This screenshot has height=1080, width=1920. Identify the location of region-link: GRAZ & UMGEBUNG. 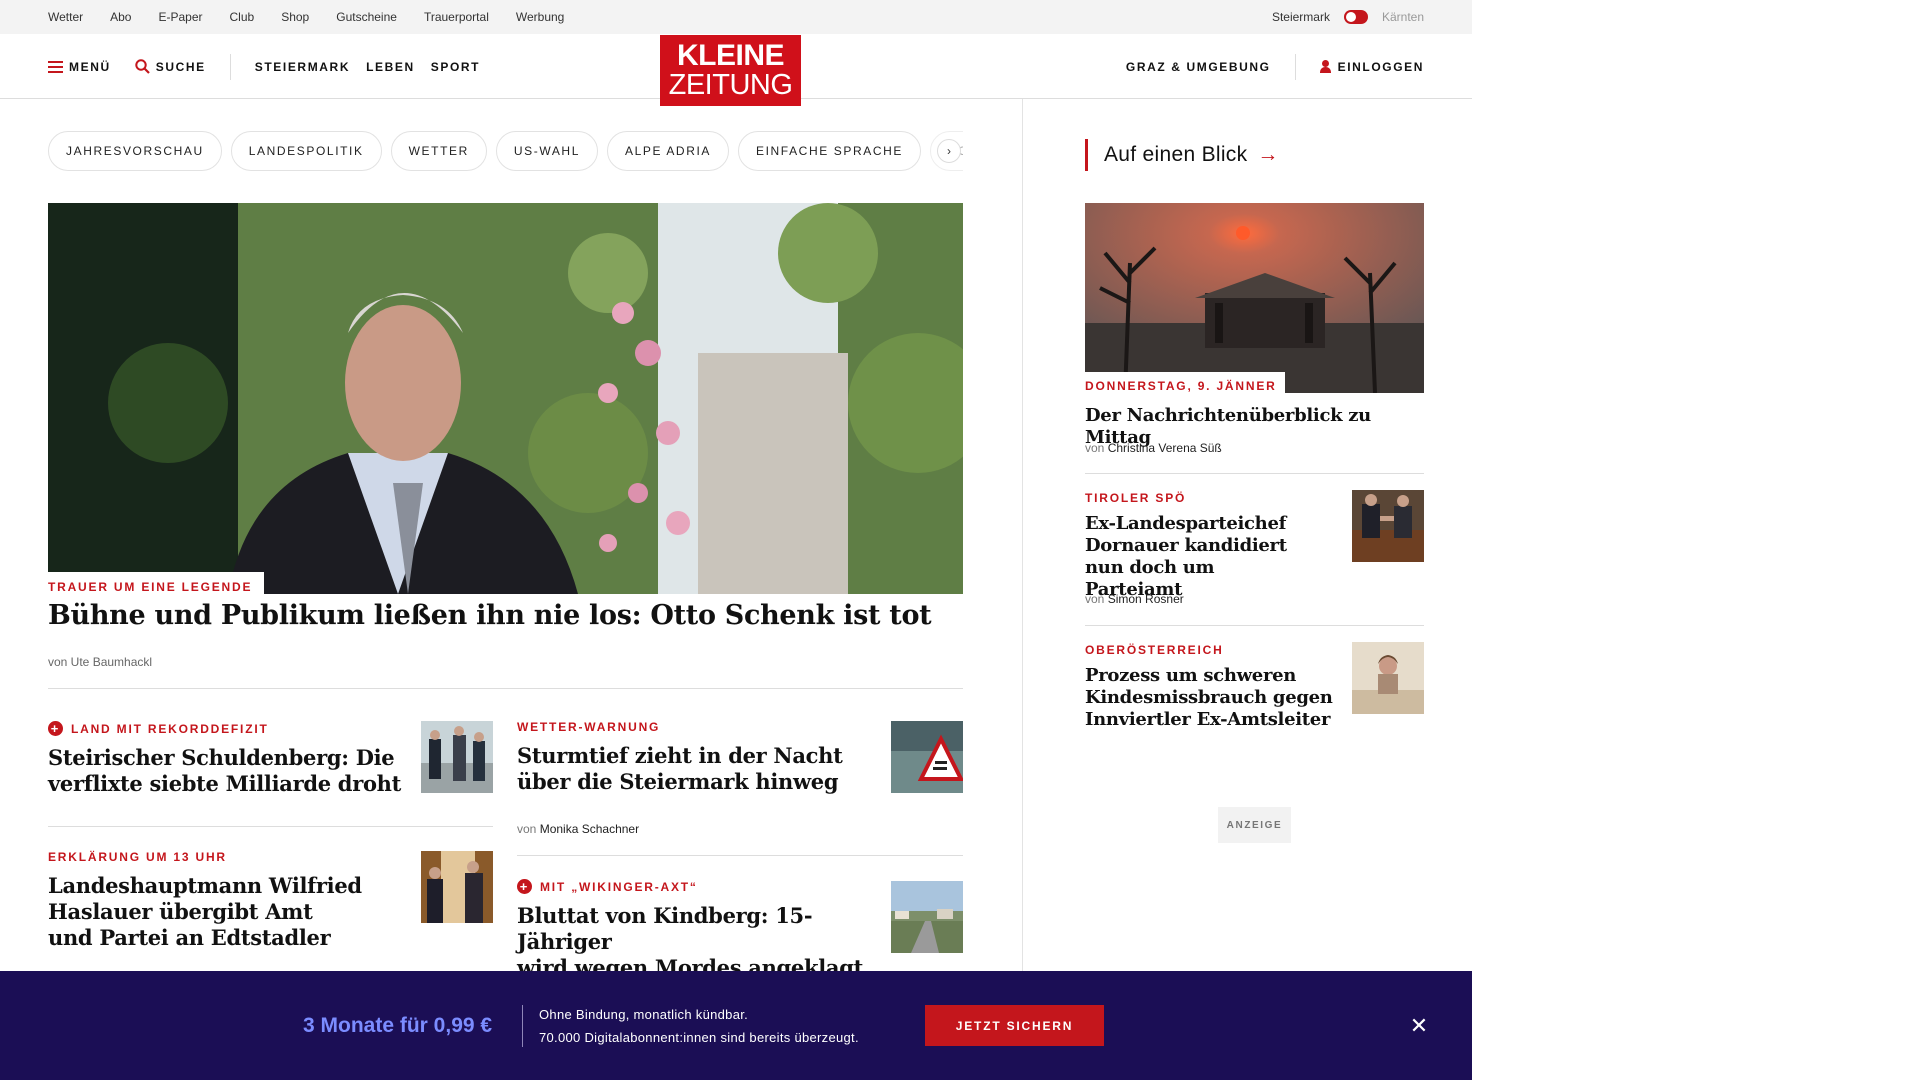
(1198, 67).